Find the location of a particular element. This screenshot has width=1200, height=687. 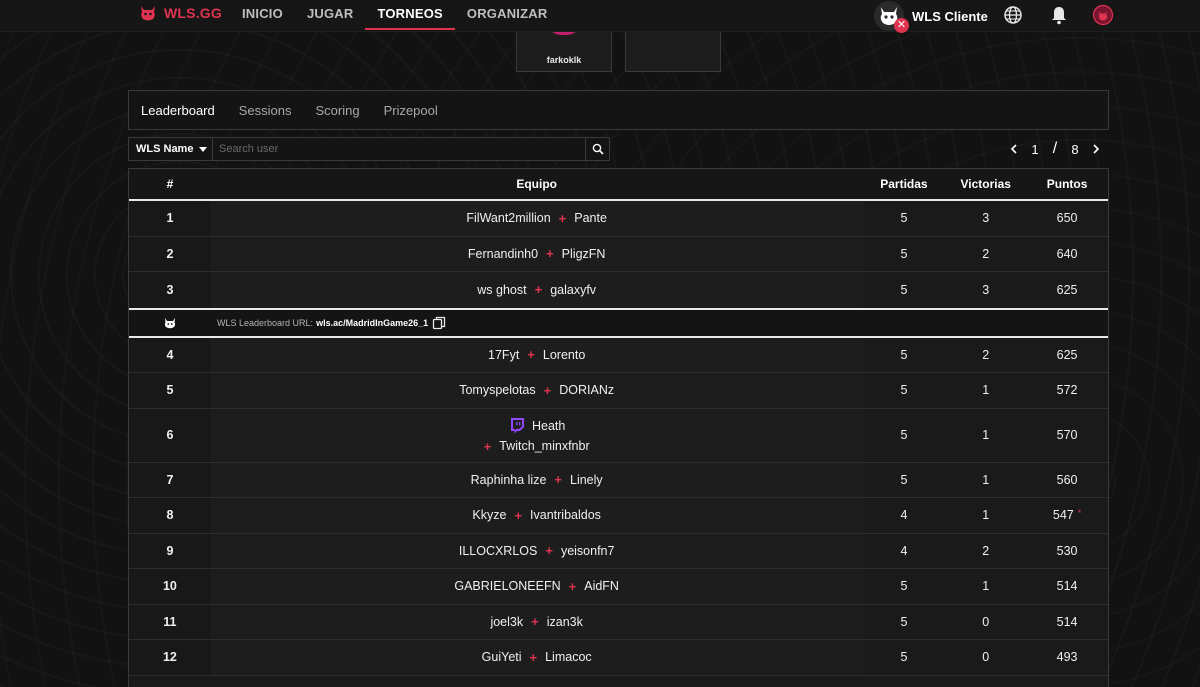

tab-scoring: Scoring is located at coordinates (337, 110).